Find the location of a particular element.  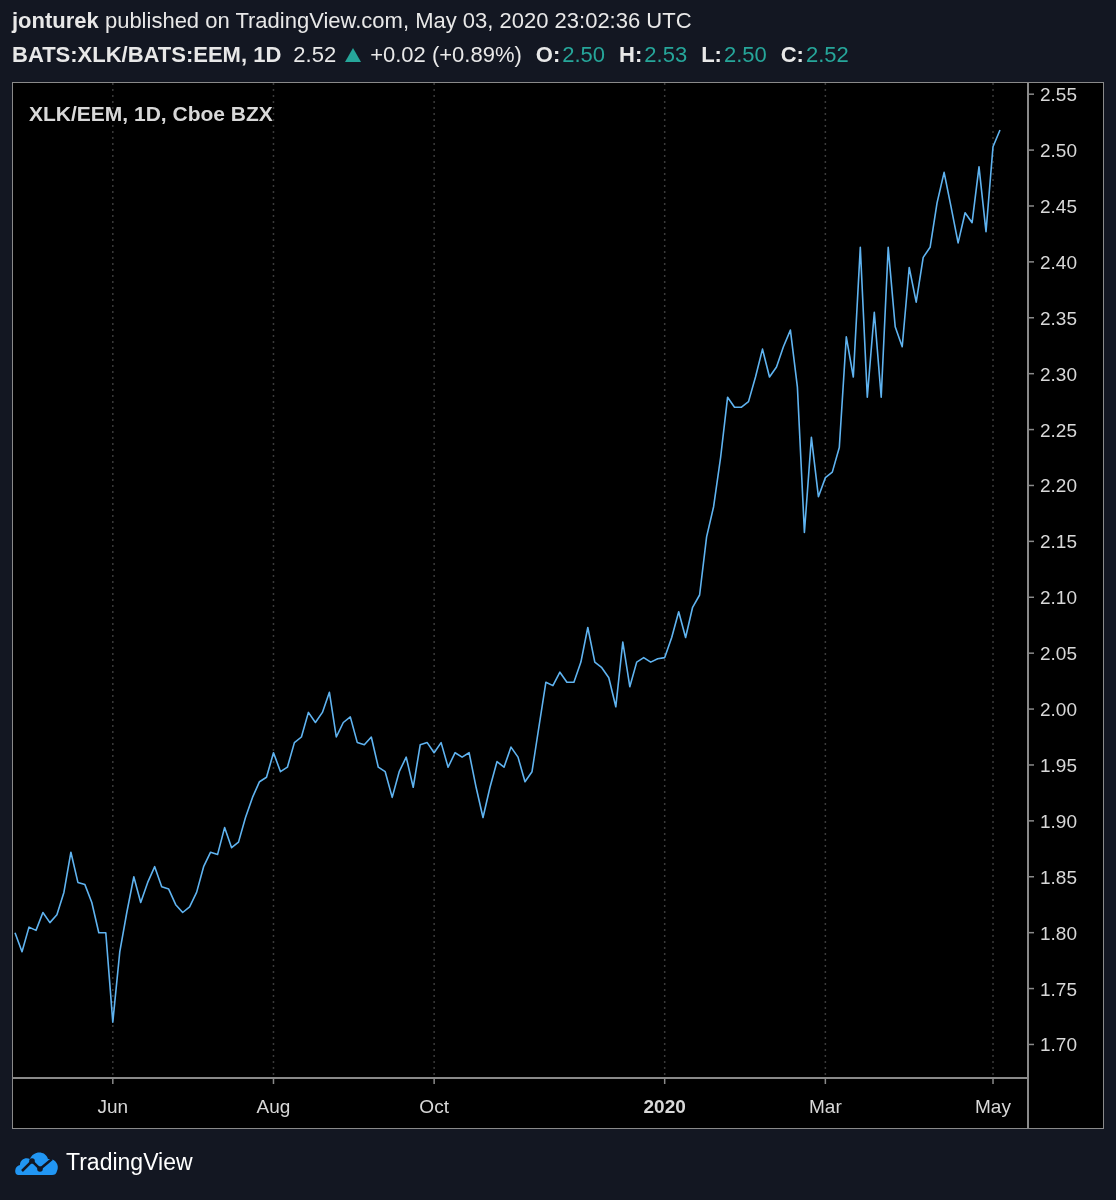

ohlc-label: O: is located at coordinates (548, 55).